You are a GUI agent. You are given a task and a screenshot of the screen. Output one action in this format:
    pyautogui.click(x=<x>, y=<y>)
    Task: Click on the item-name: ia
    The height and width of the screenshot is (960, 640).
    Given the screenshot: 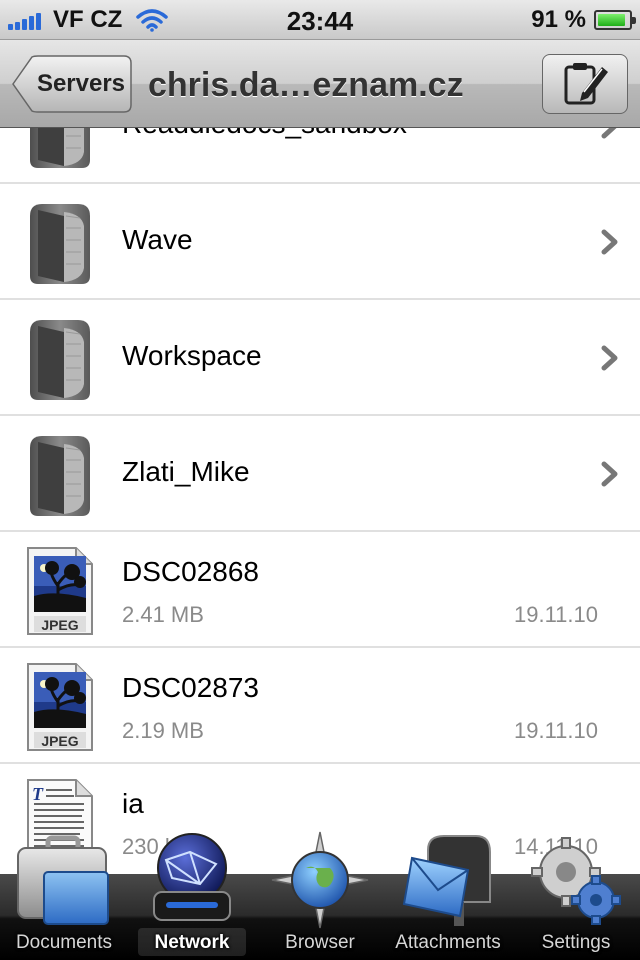 What is the action you would take?
    pyautogui.click(x=133, y=803)
    